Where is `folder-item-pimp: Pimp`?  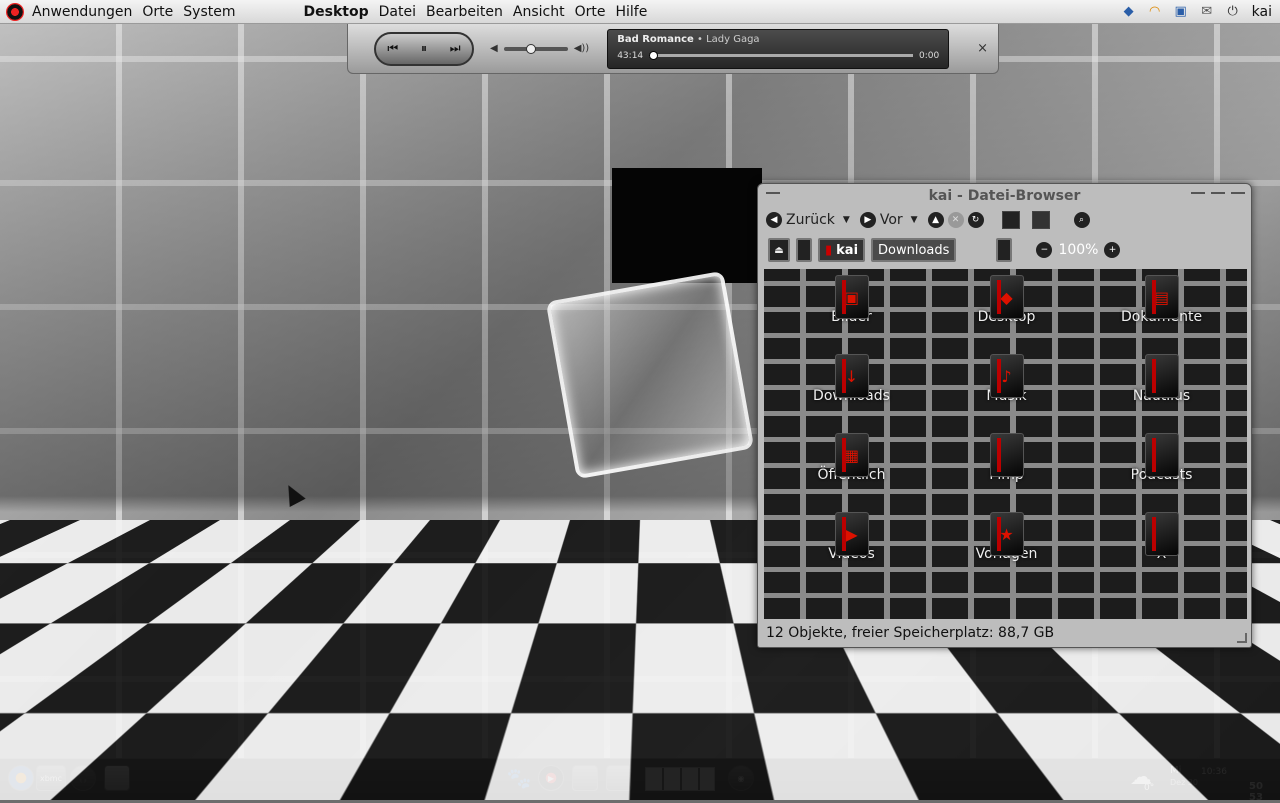 folder-item-pimp: Pimp is located at coordinates (1006, 466).